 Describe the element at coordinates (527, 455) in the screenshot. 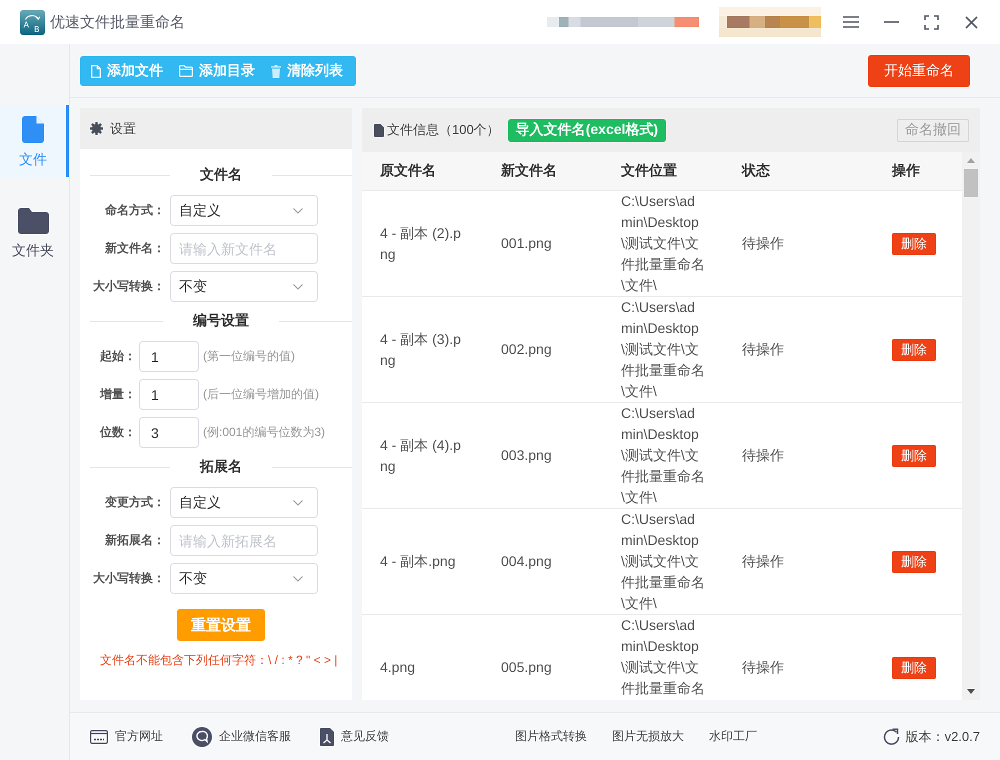

I see `table-cell-text: 003.png` at that location.